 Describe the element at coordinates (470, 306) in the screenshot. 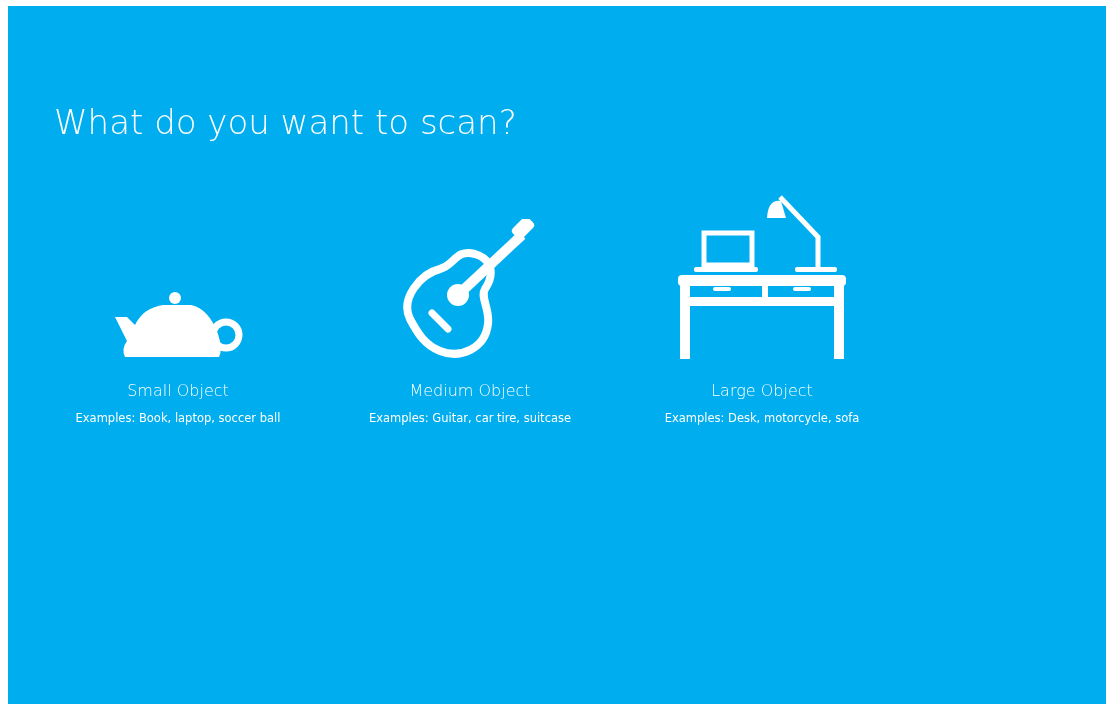

I see `scan-option: Medium Object Examples: Guitar, car tire, suitcase` at that location.